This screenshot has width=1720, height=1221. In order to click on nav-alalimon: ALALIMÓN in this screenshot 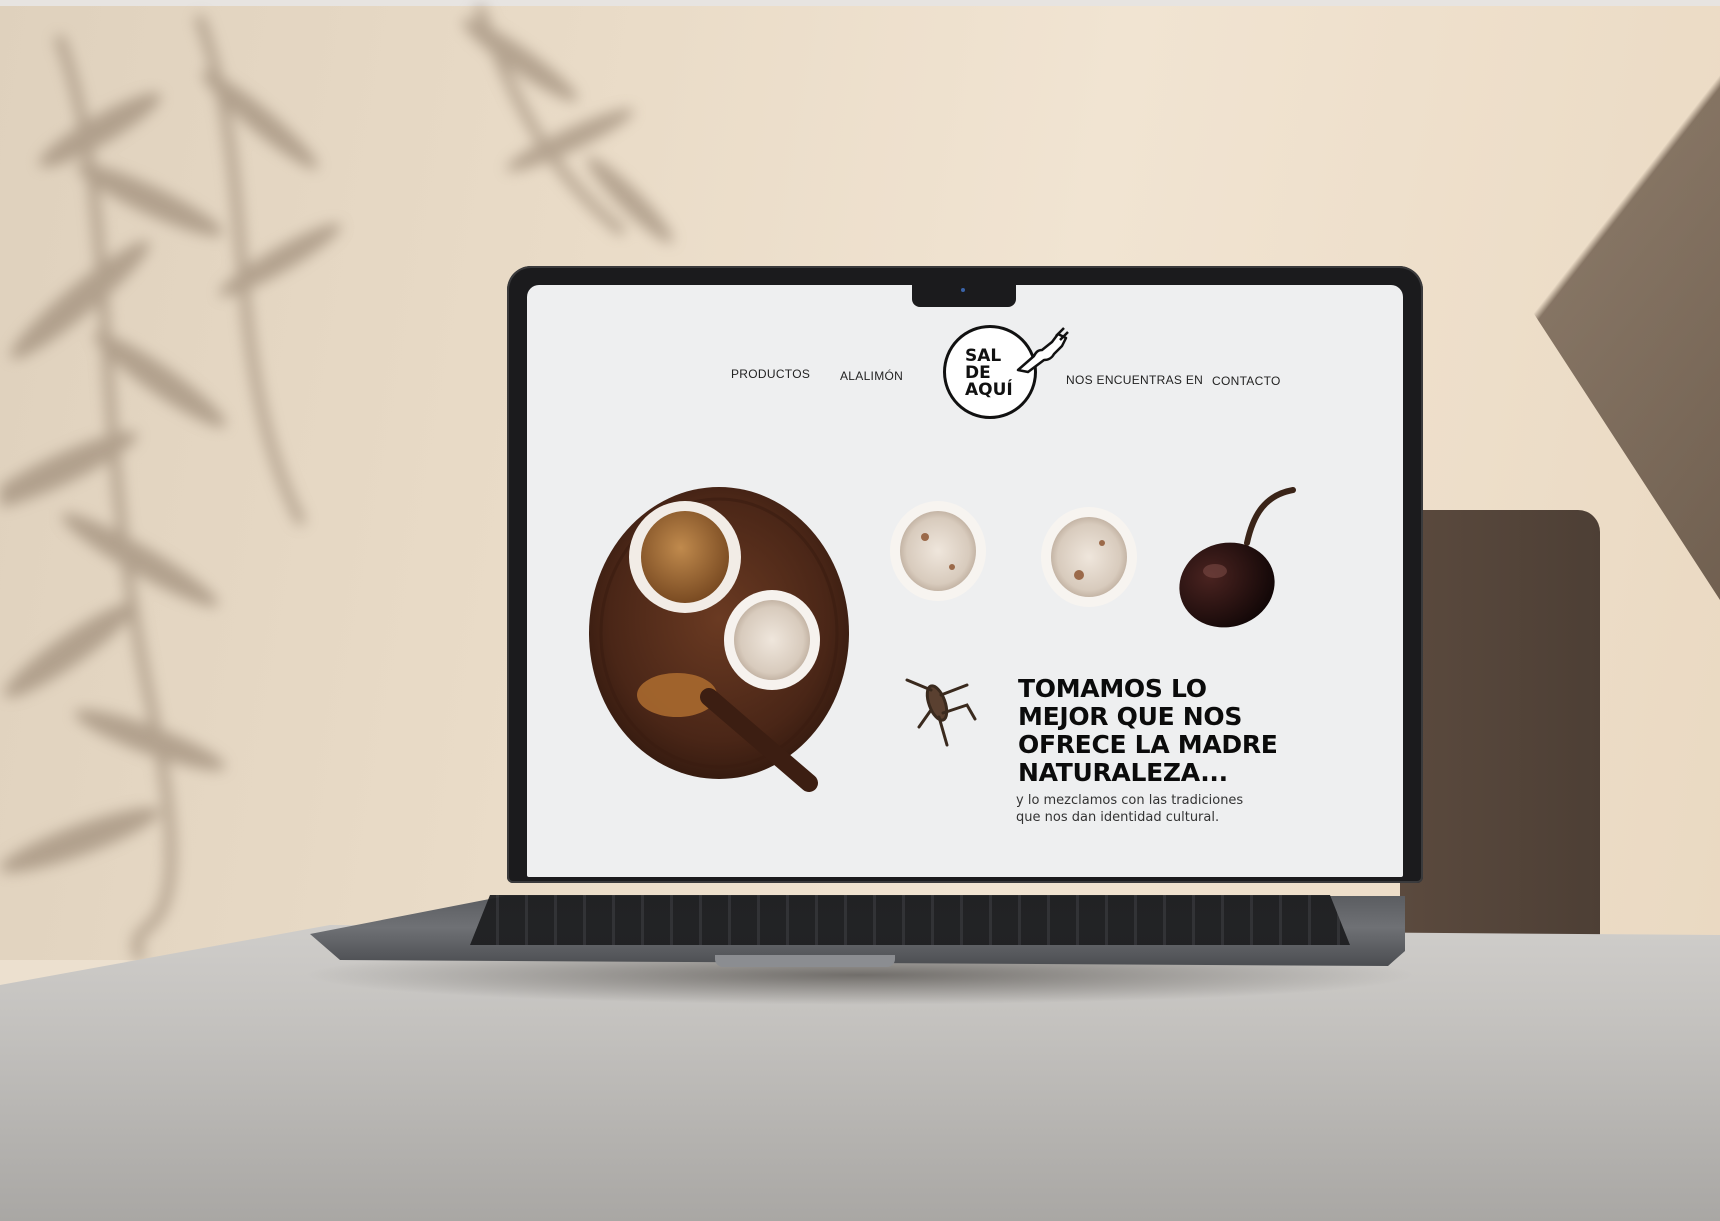, I will do `click(871, 376)`.